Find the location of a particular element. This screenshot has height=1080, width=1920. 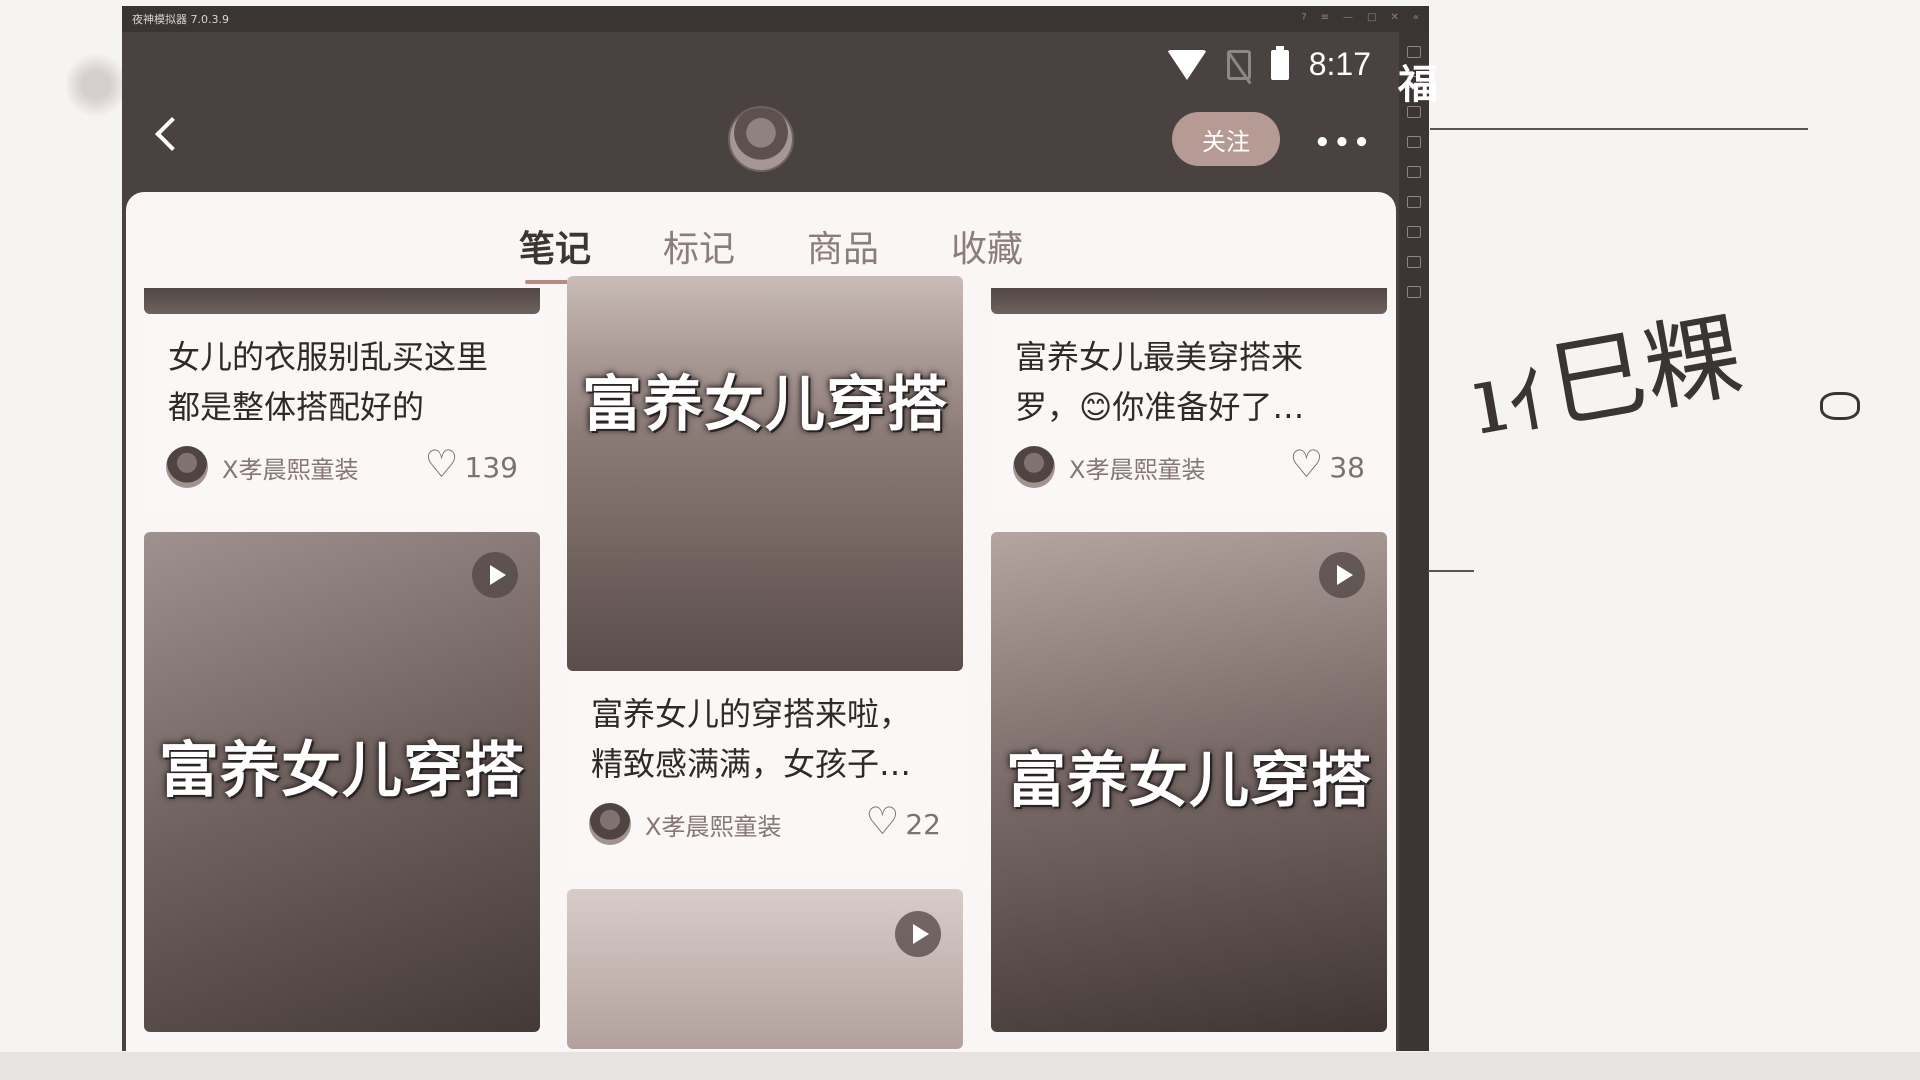

back-icon is located at coordinates (172, 134).